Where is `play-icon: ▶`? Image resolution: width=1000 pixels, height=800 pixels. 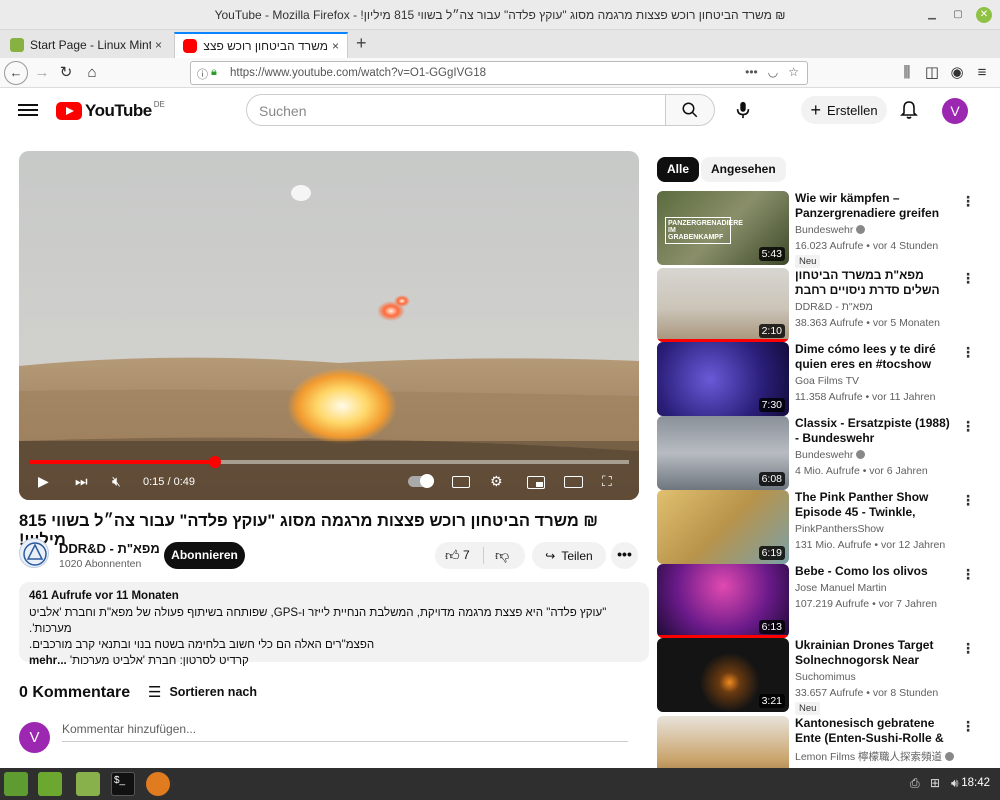 play-icon: ▶ is located at coordinates (43, 481).